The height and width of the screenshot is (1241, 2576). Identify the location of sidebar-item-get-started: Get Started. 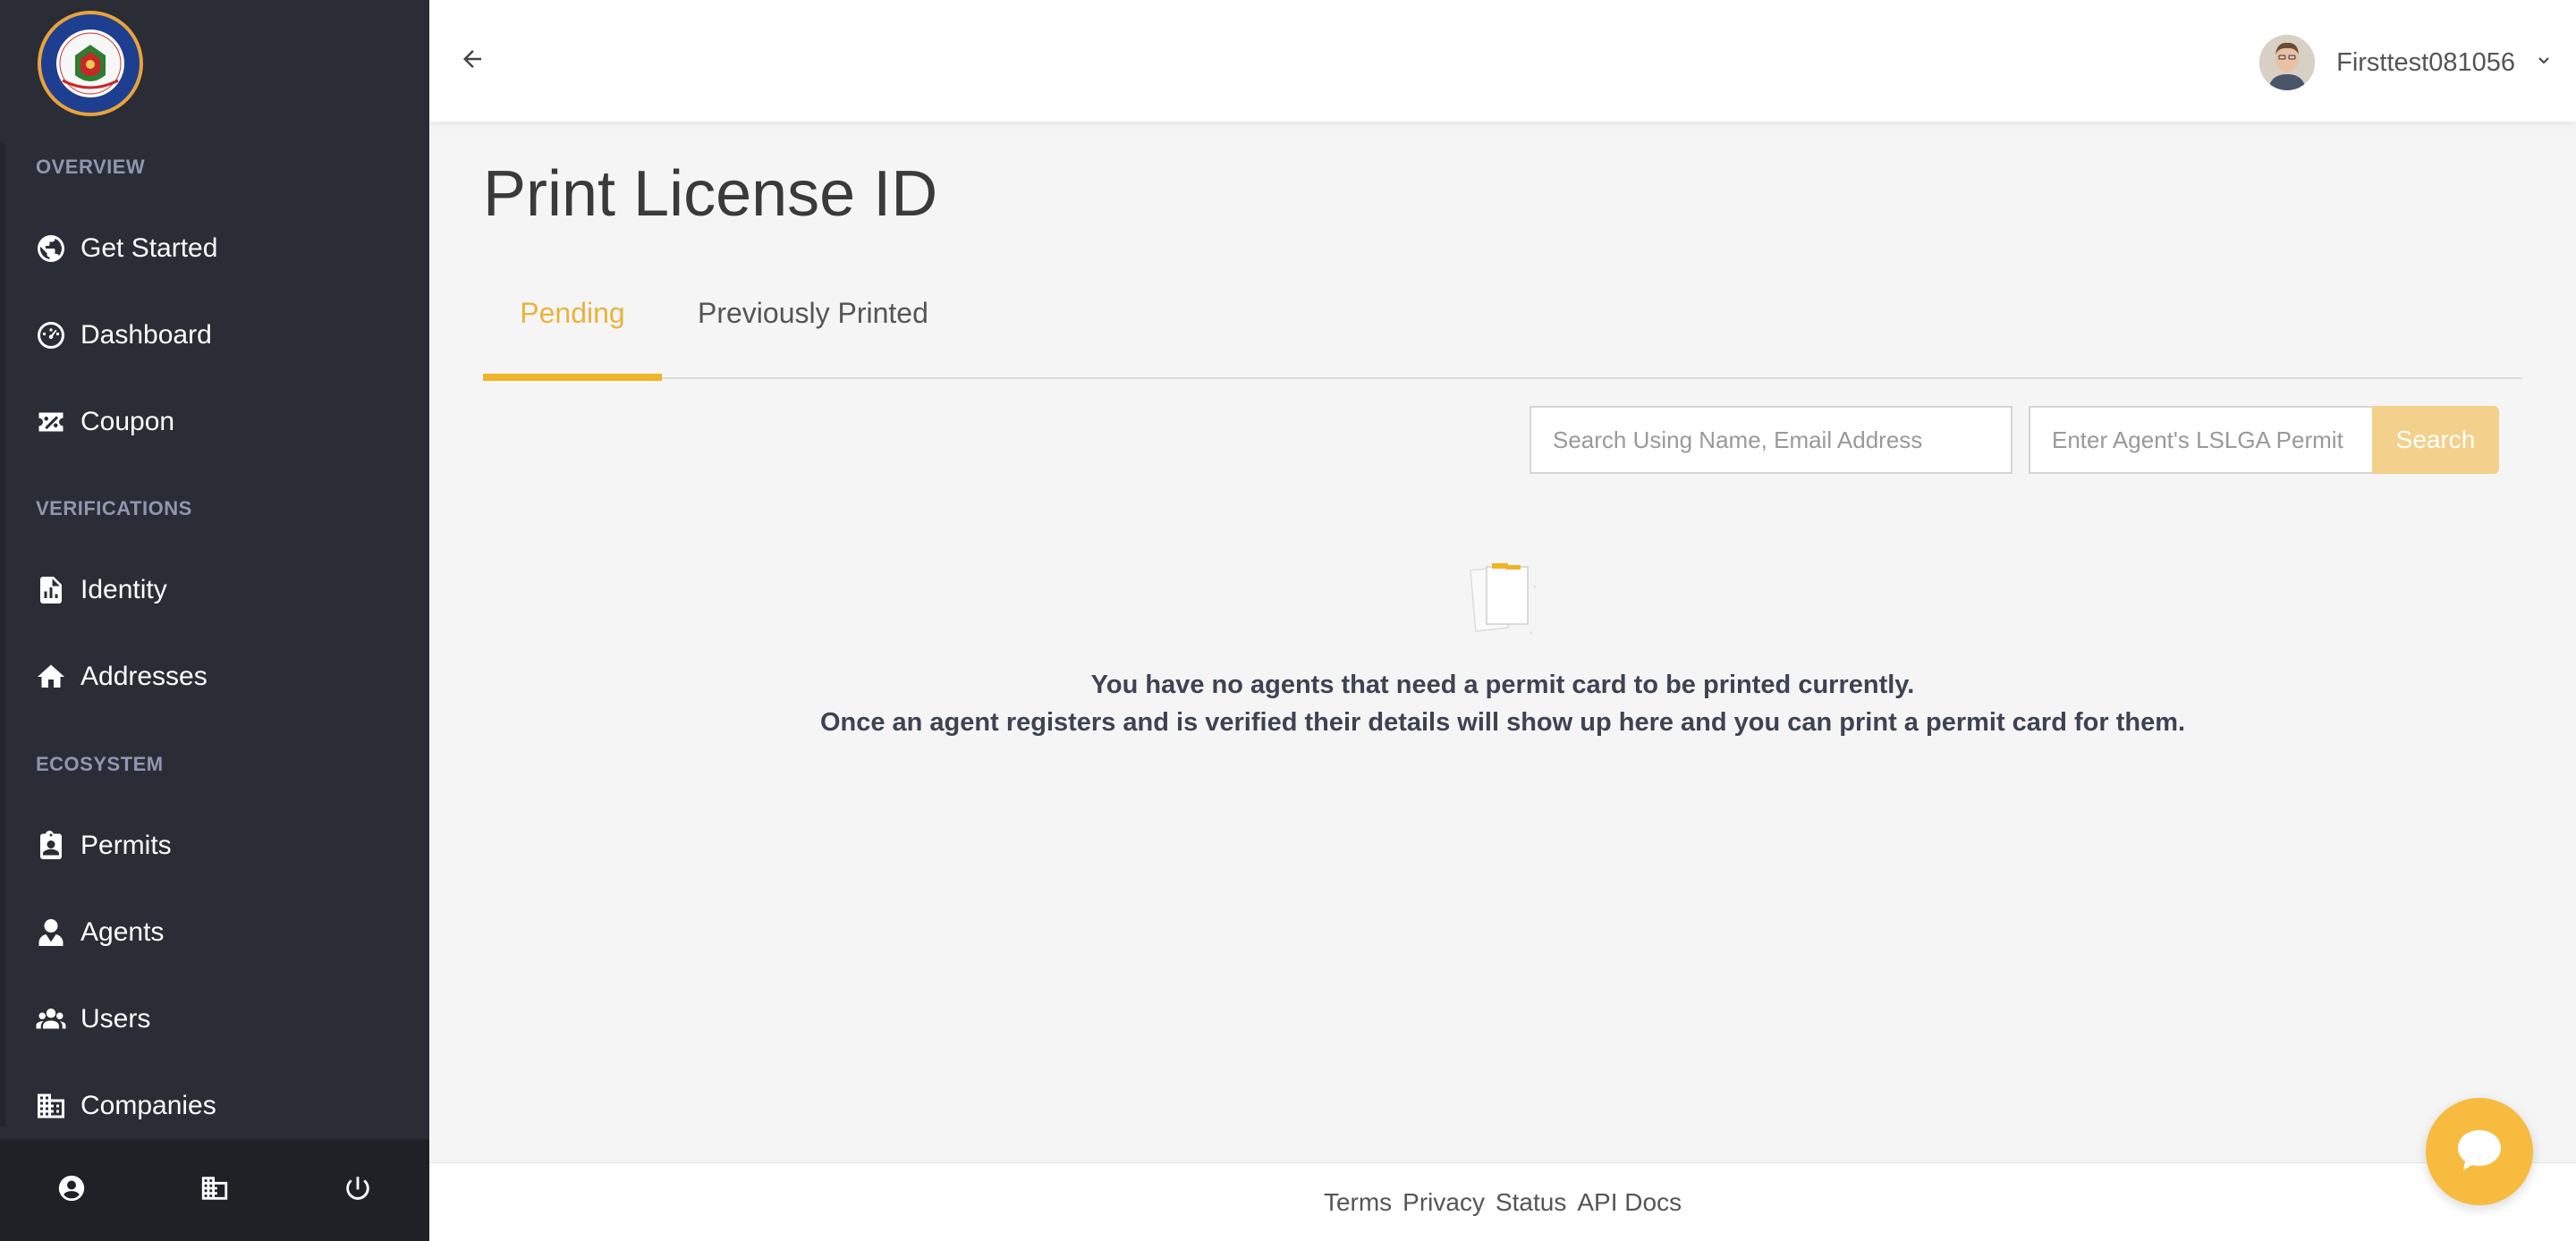
(214, 249).